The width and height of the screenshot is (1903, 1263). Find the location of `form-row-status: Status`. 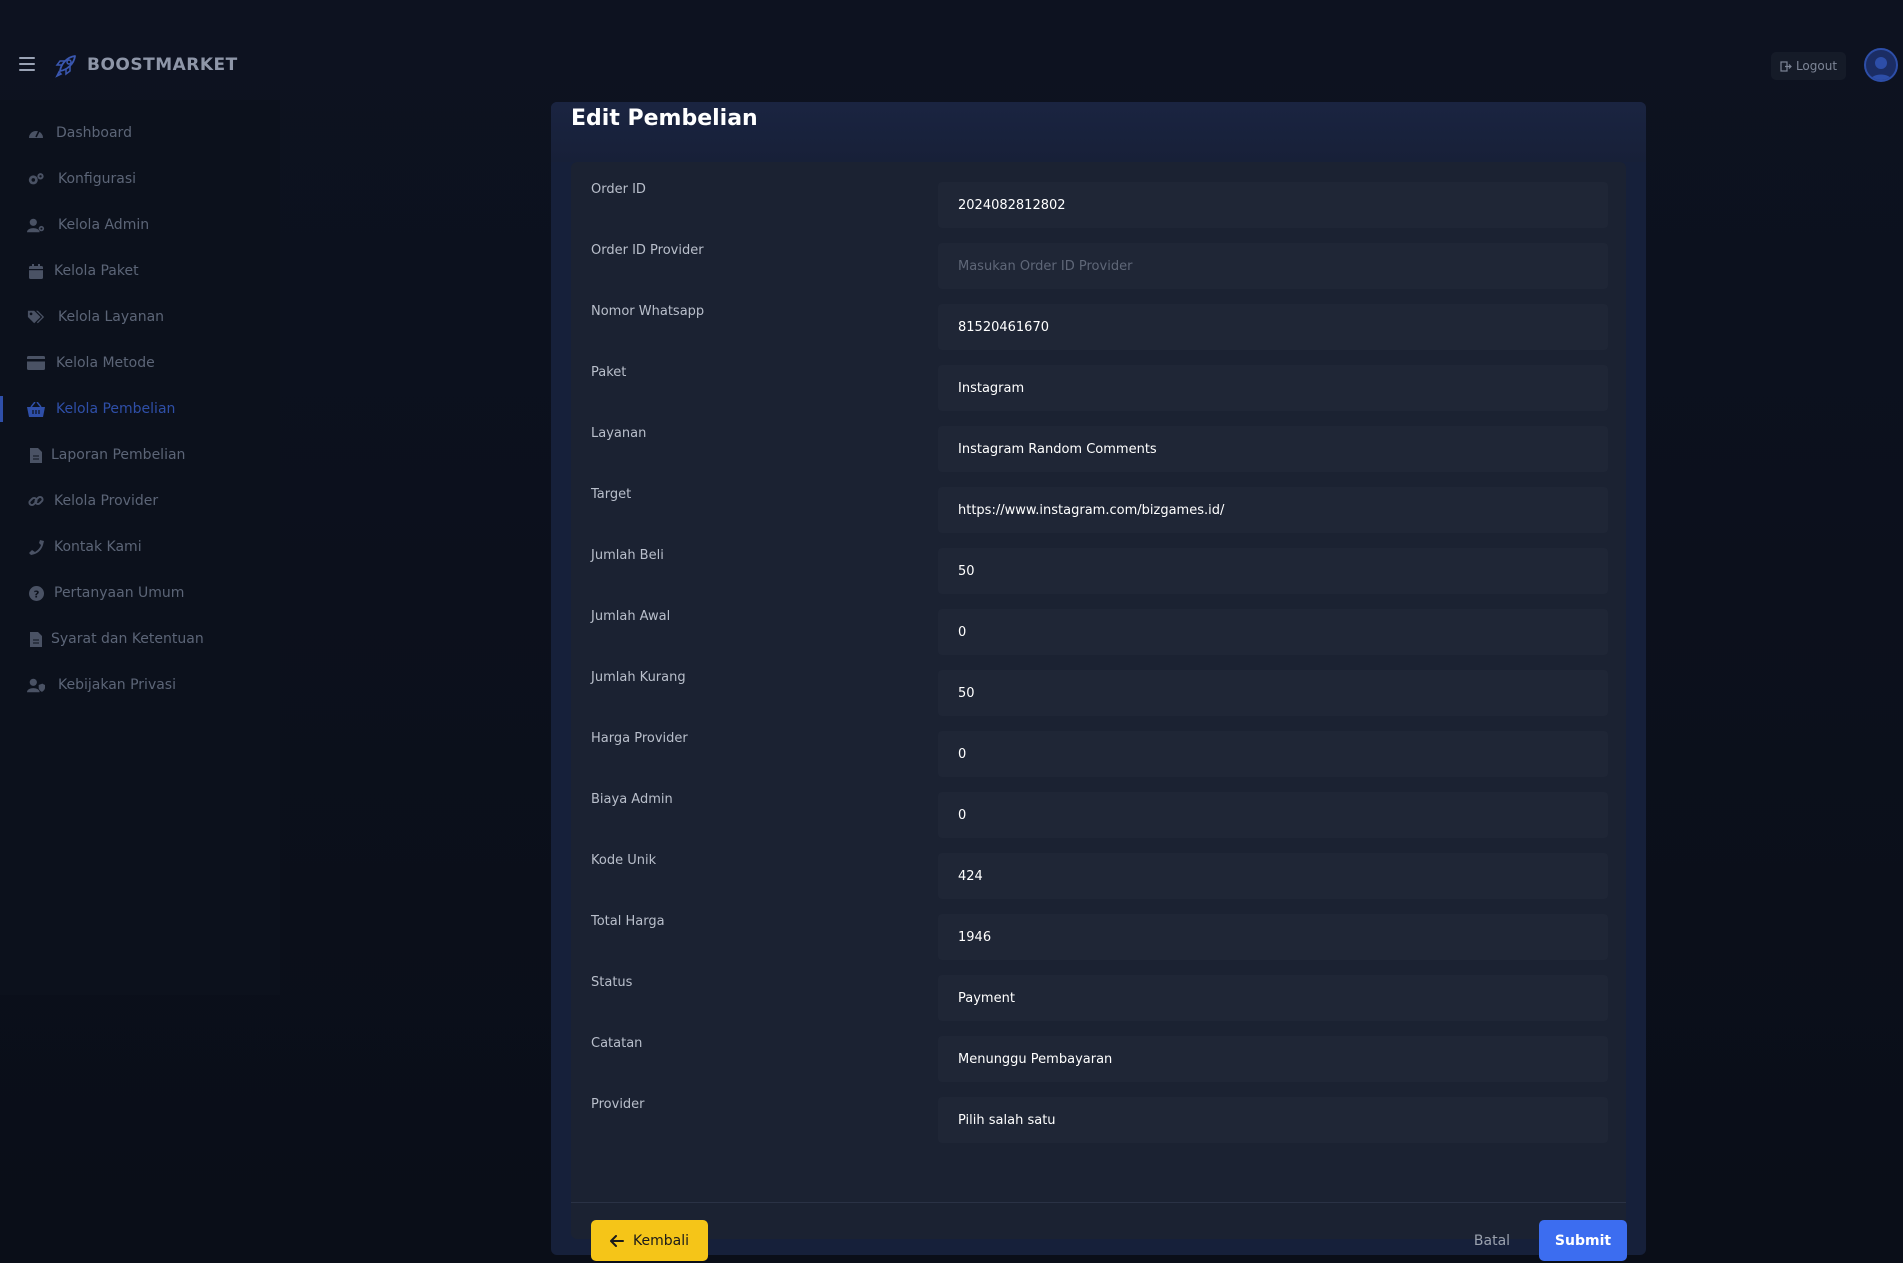

form-row-status: Status is located at coordinates (1098, 998).